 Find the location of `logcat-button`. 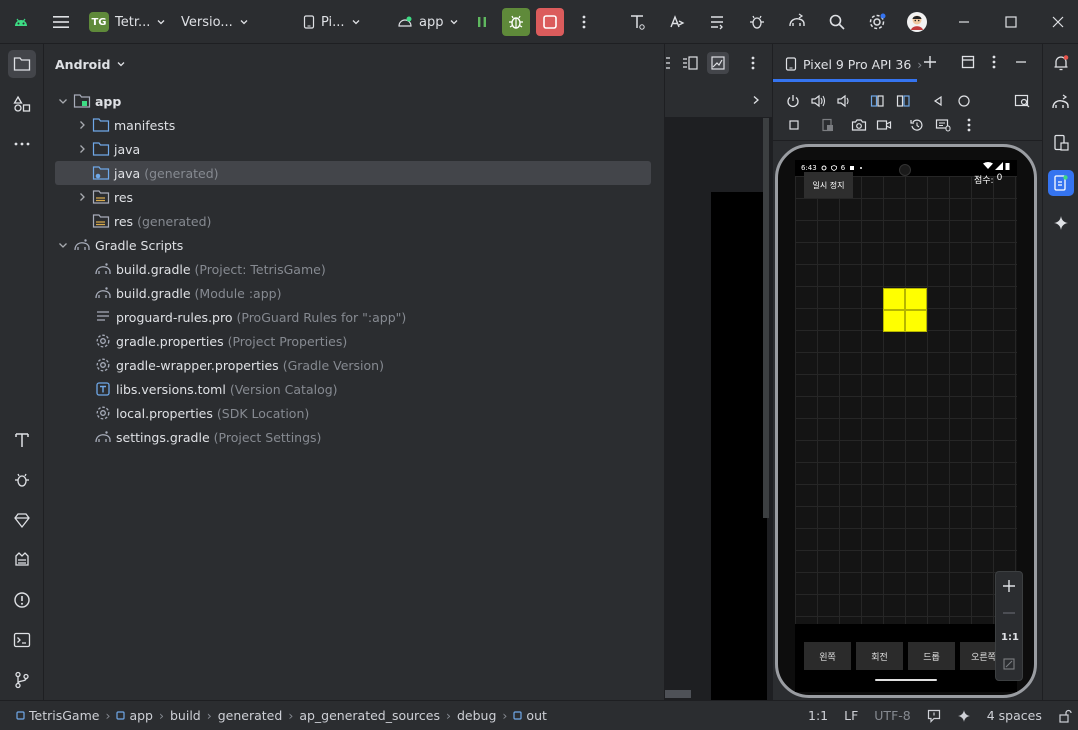

logcat-button is located at coordinates (717, 22).